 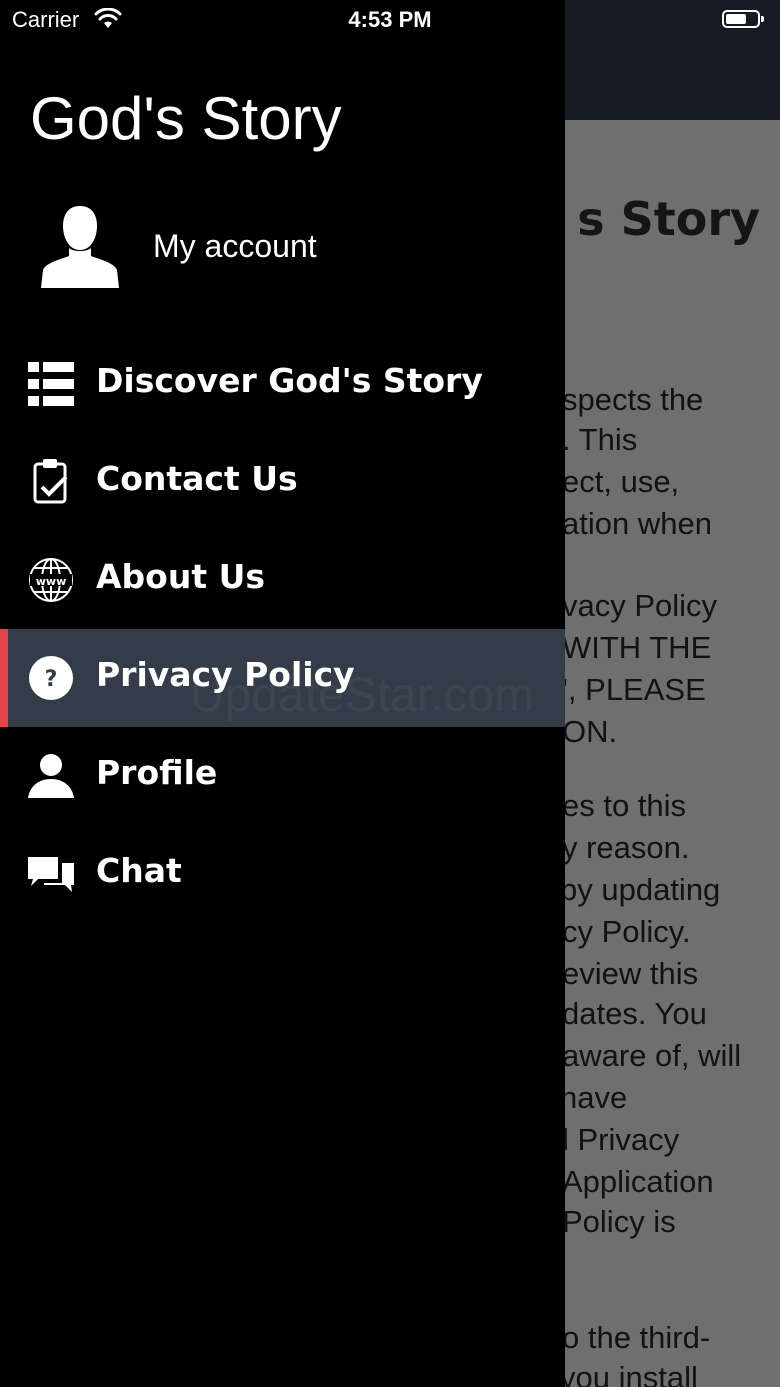 I want to click on page-text-line: es to this, so click(x=624, y=805).